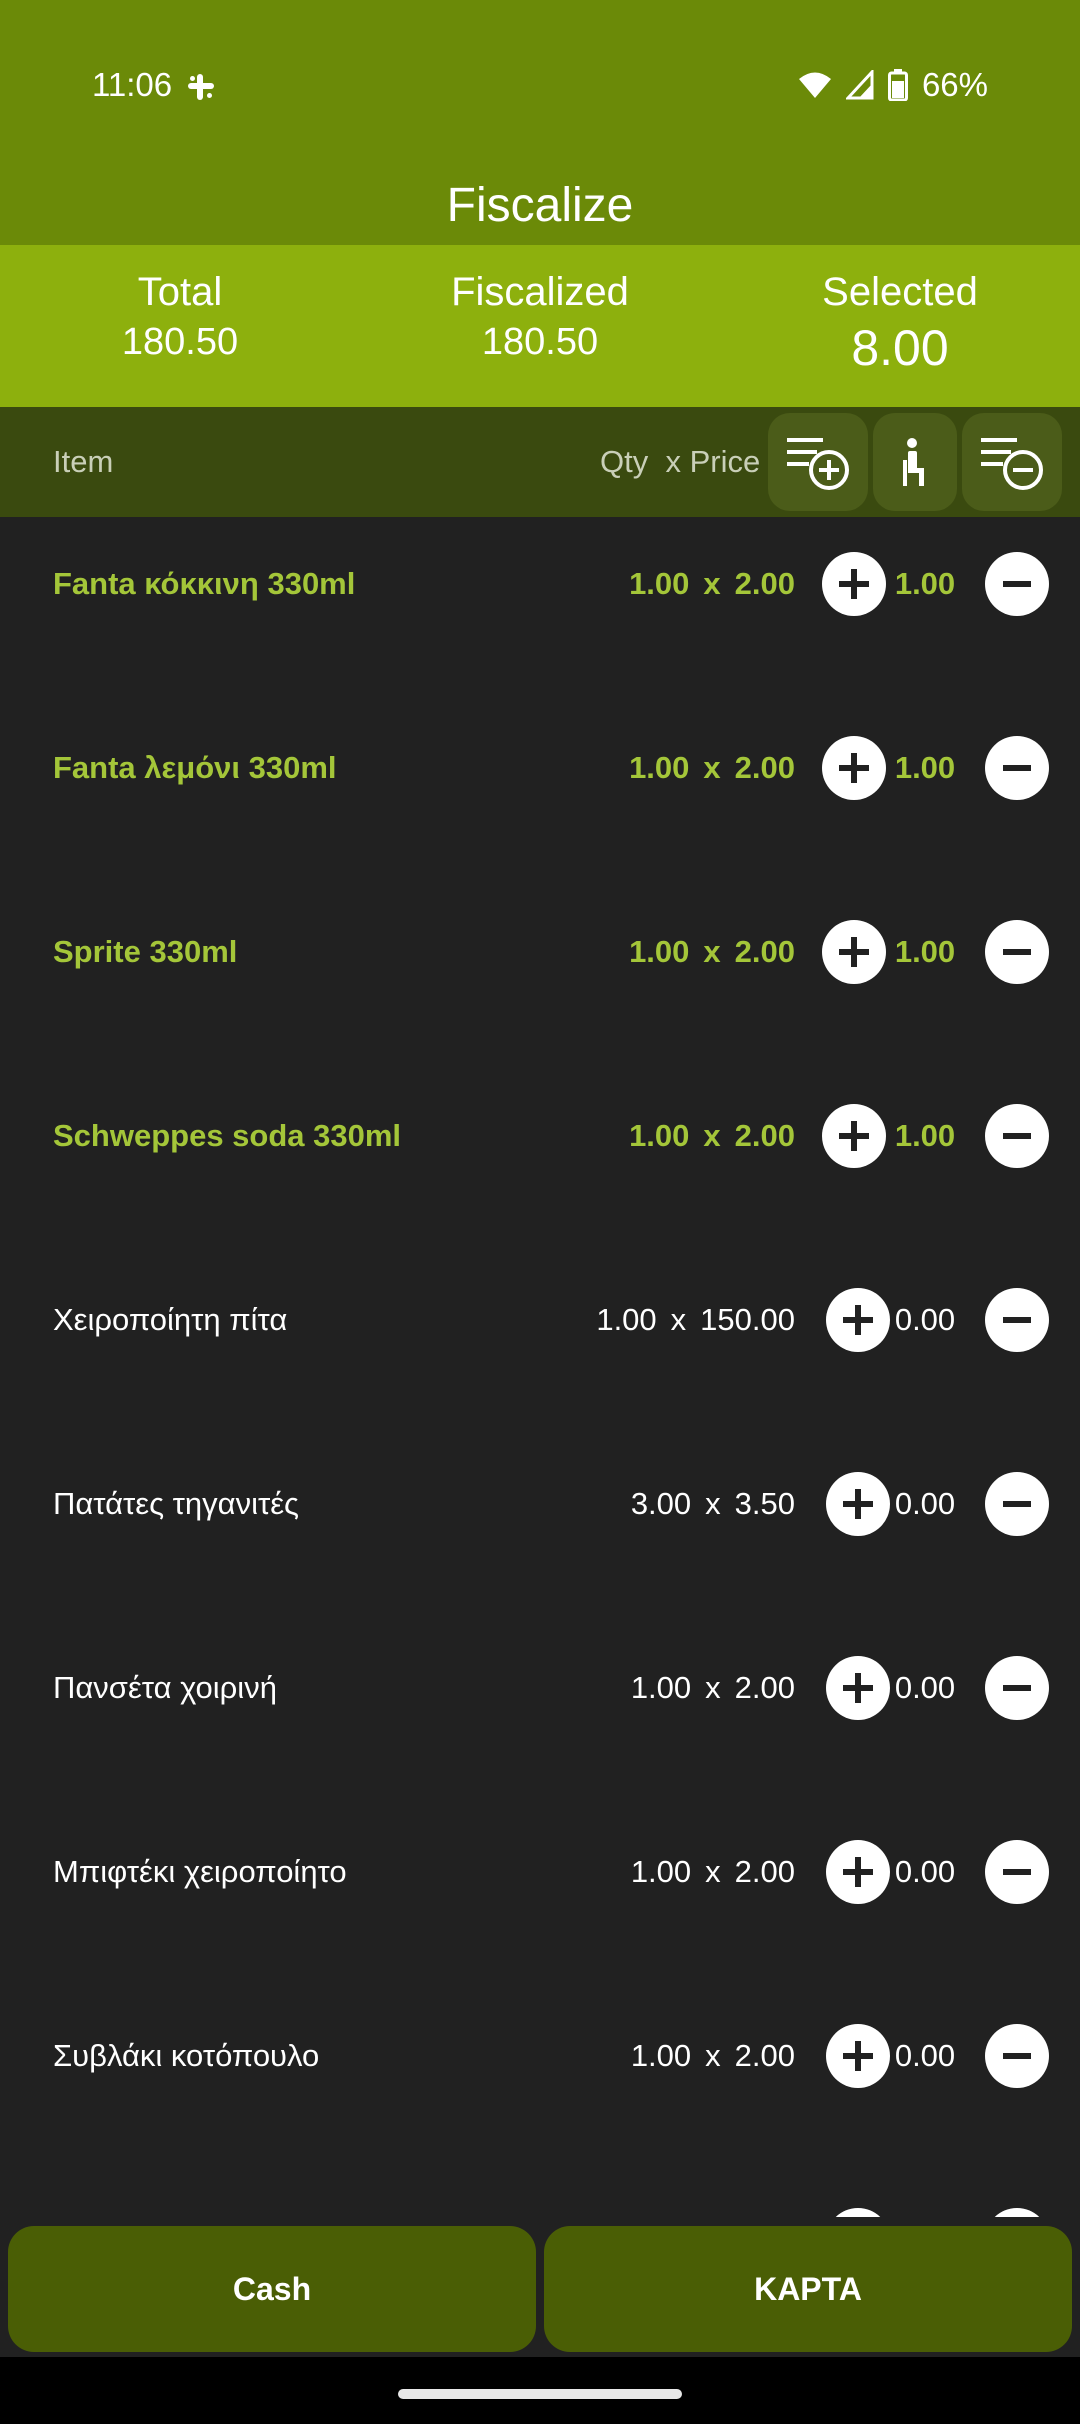 The height and width of the screenshot is (2424, 1080). Describe the element at coordinates (540, 793) in the screenshot. I see `list-item: Fanta λεμόνι 330ml 1.00 x 2.00 1.00` at that location.